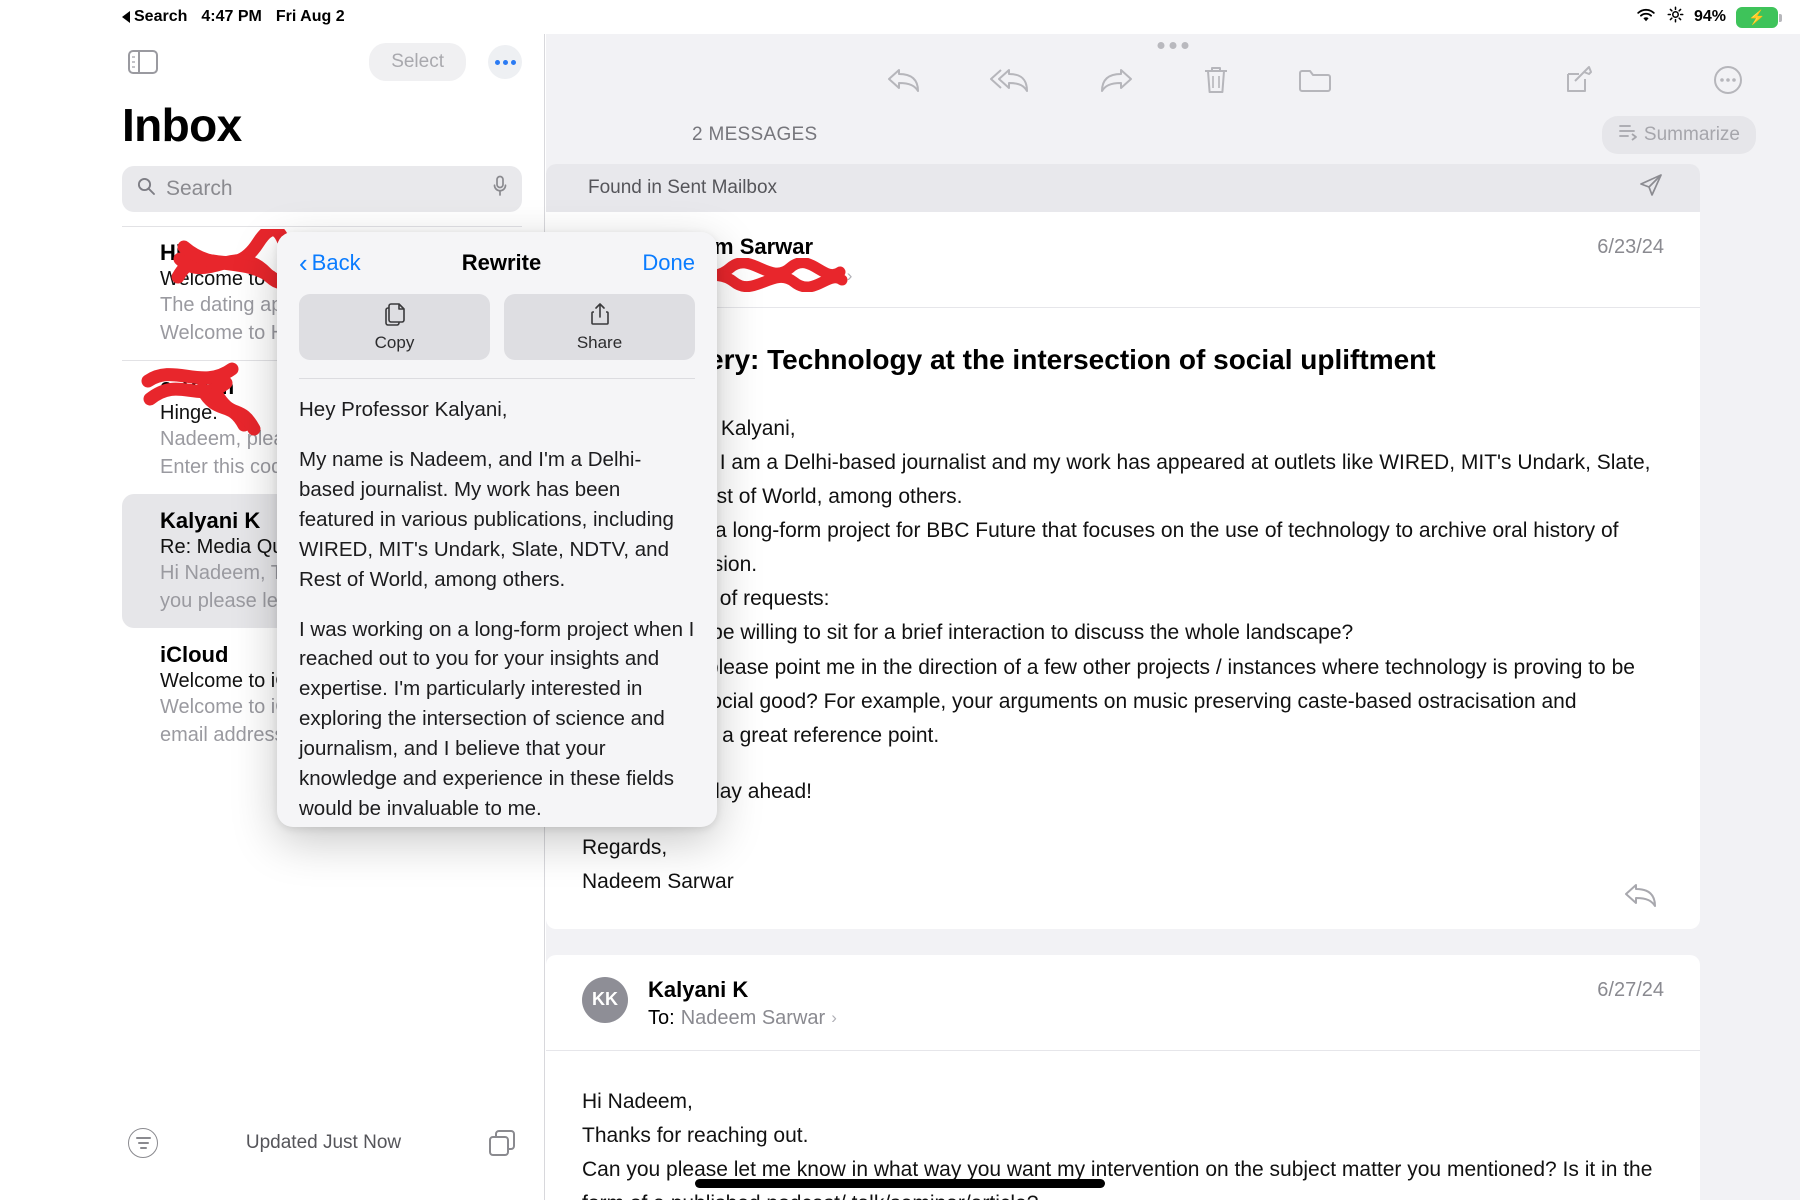 This screenshot has height=1200, width=1800. What do you see at coordinates (322, 189) in the screenshot?
I see `search-input: Search` at bounding box center [322, 189].